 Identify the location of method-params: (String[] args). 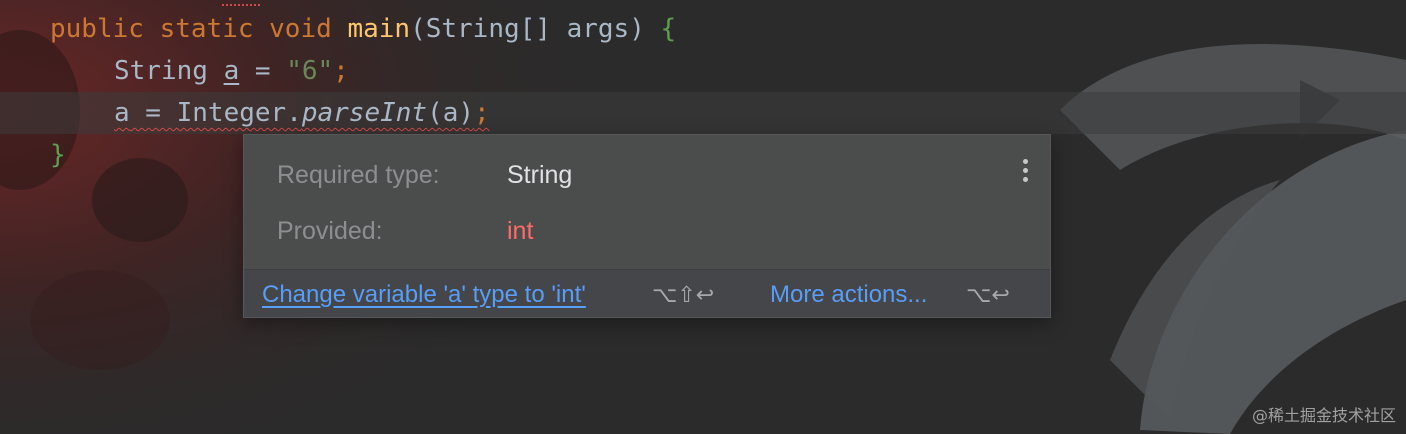
(527, 29).